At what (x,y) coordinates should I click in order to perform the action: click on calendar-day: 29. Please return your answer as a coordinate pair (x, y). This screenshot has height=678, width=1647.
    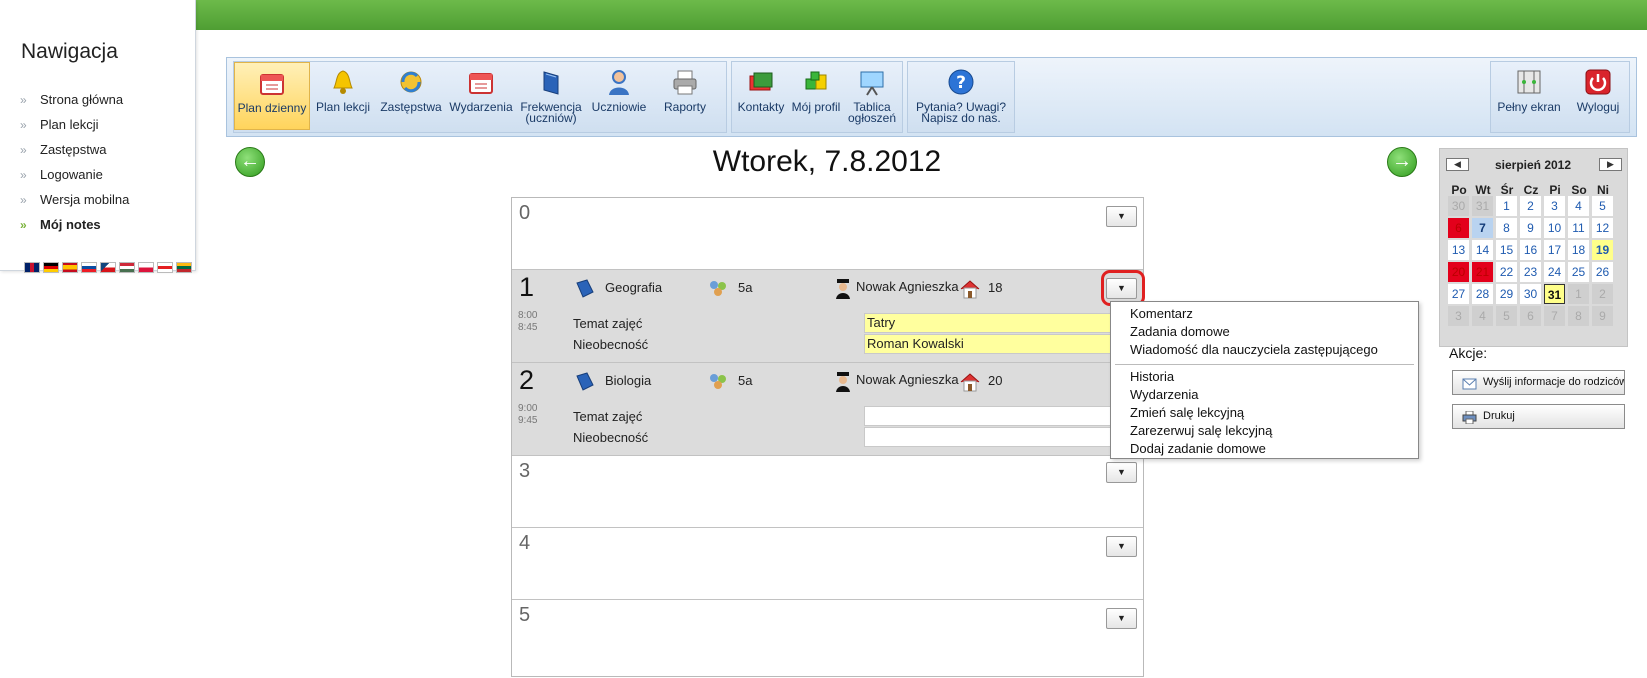
    Looking at the image, I should click on (1506, 294).